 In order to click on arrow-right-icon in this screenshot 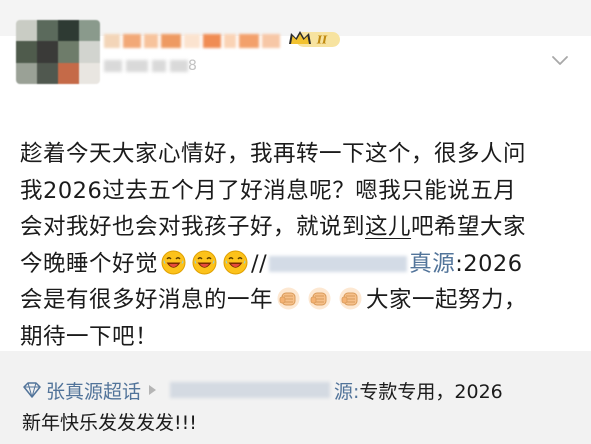, I will do `click(153, 390)`.